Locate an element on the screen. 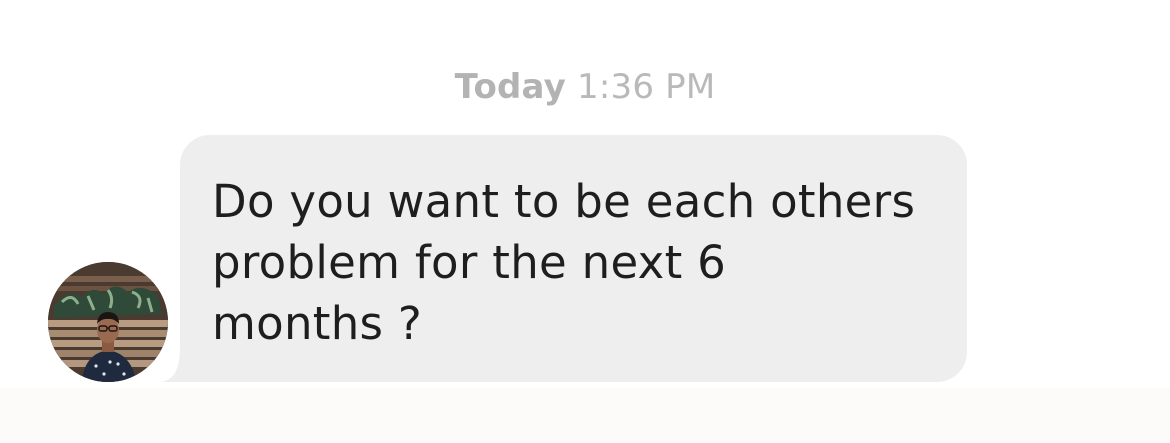  user-avatar-photo is located at coordinates (108, 322).